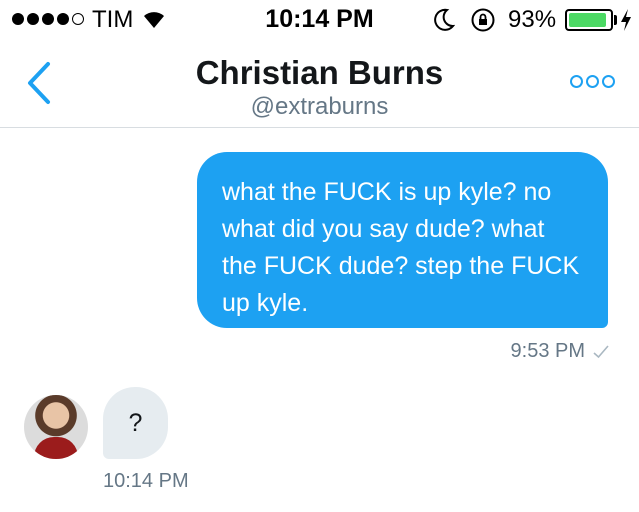 This screenshot has width=639, height=512. Describe the element at coordinates (319, 107) in the screenshot. I see `contact-handle: @extraburns` at that location.